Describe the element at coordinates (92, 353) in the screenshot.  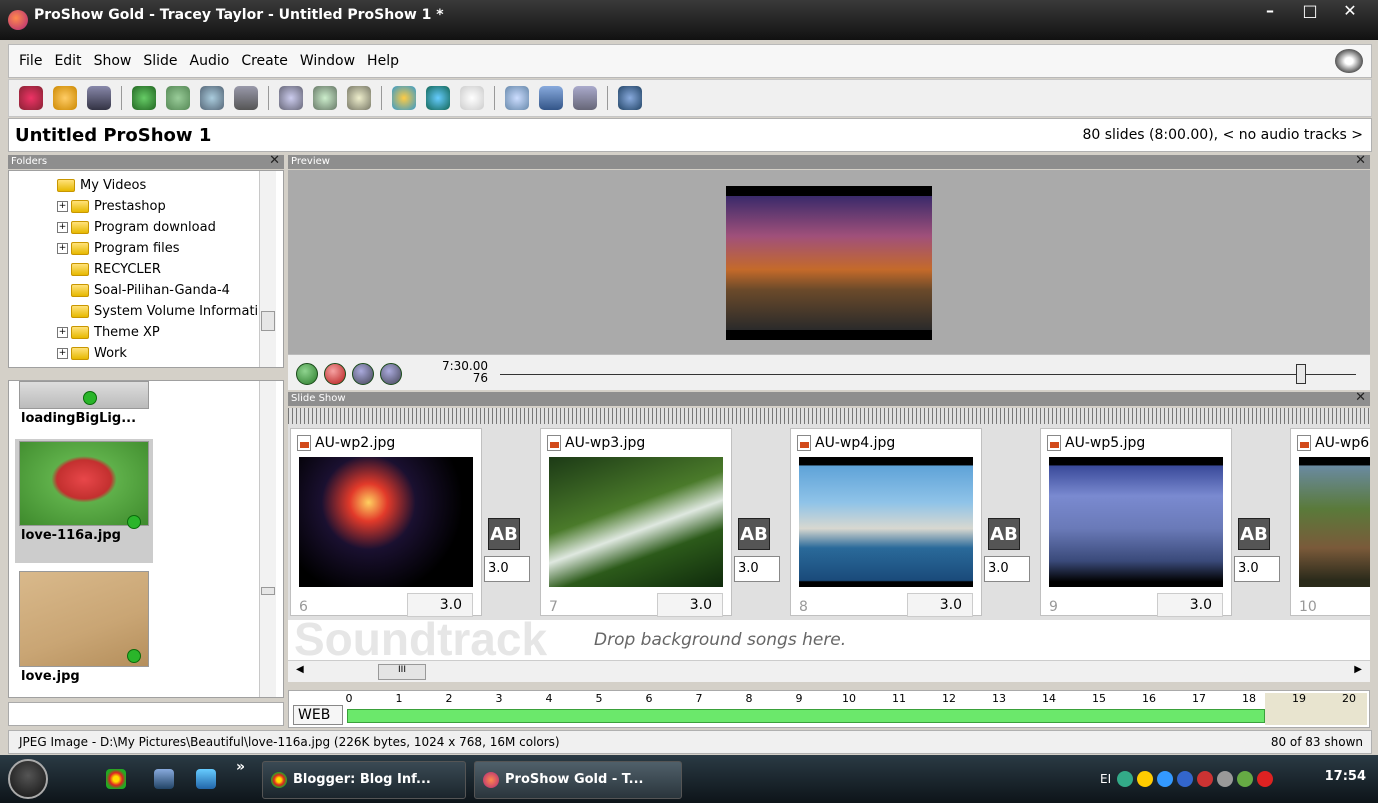
I see `folder-item: + Work` at that location.